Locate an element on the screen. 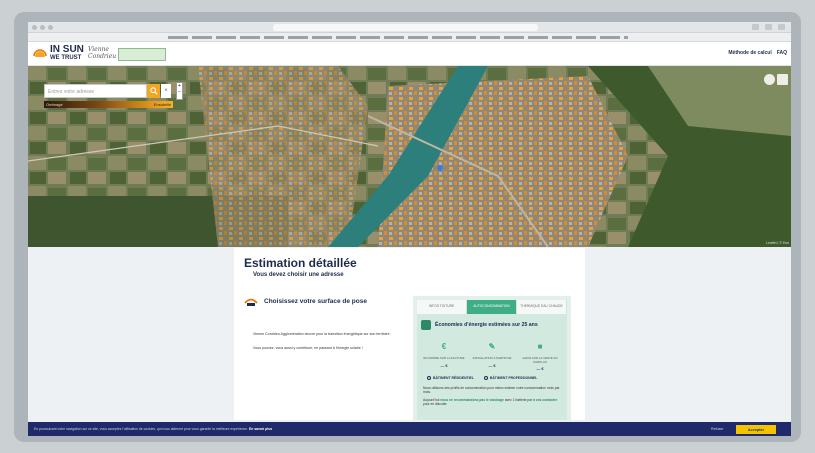 The image size is (815, 453). surface-step: Choisissez votre surface de pose is located at coordinates (305, 301).